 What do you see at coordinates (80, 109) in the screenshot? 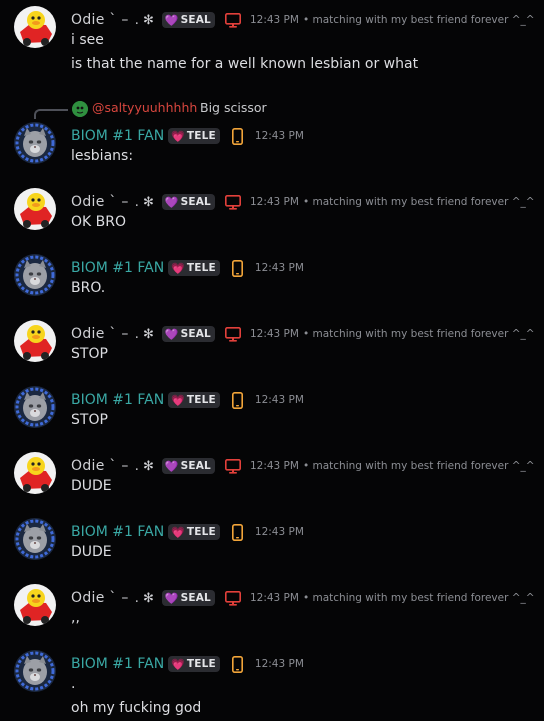
I see `reply-avatar` at bounding box center [80, 109].